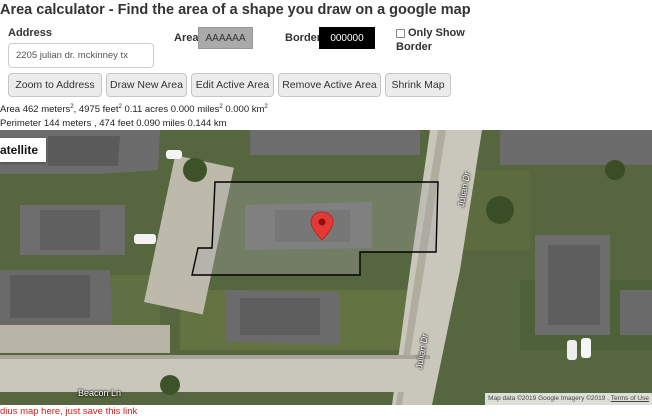 The height and width of the screenshot is (416, 652). What do you see at coordinates (186, 38) in the screenshot?
I see `area-color-label: Area` at bounding box center [186, 38].